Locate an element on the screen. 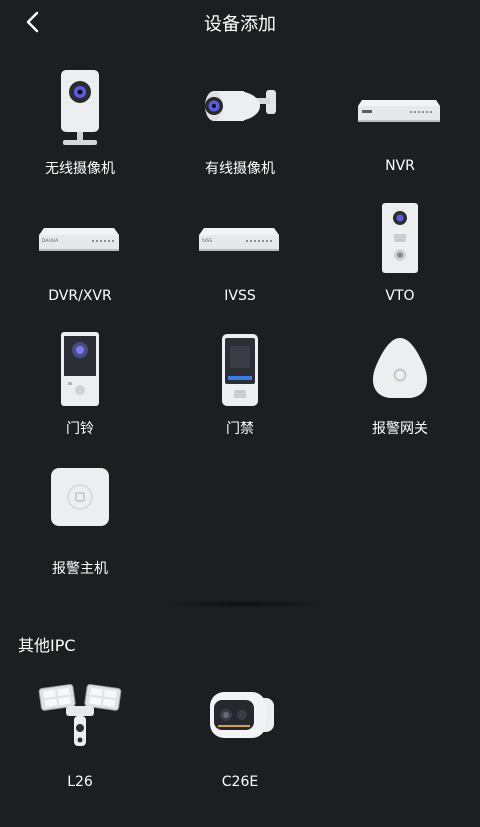 The height and width of the screenshot is (827, 480). nvr-icon is located at coordinates (400, 105).